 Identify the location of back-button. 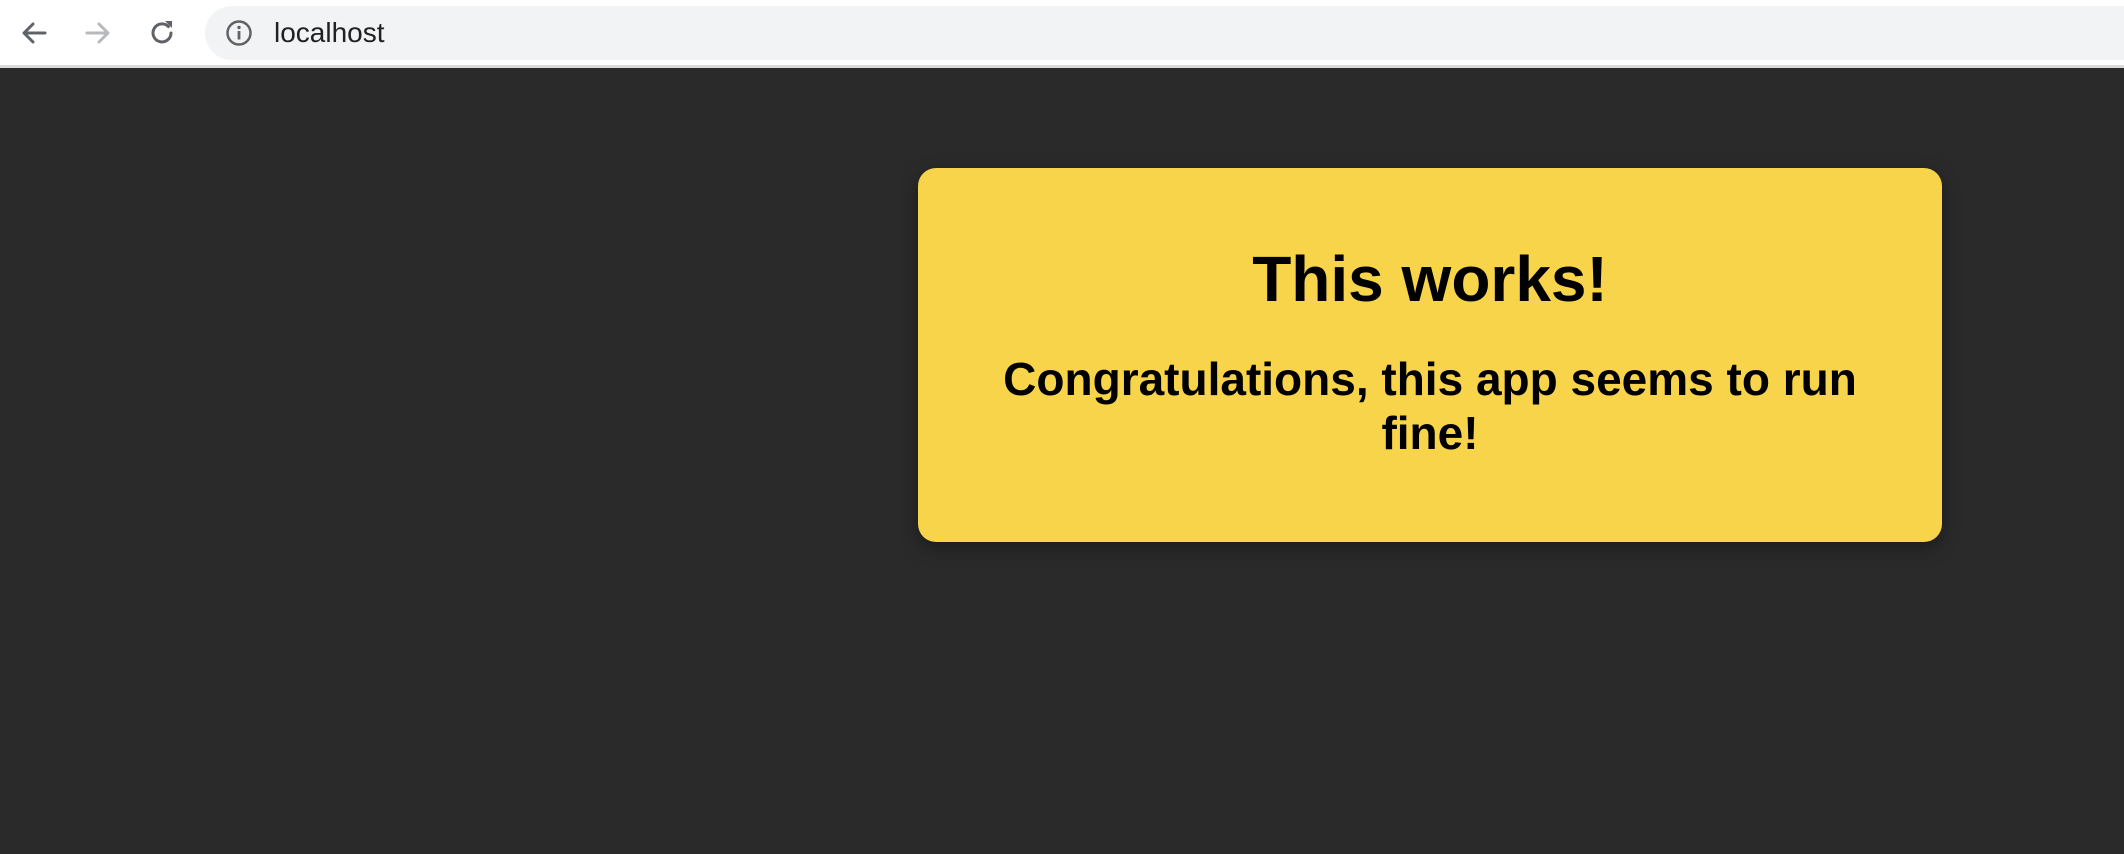
(34, 33).